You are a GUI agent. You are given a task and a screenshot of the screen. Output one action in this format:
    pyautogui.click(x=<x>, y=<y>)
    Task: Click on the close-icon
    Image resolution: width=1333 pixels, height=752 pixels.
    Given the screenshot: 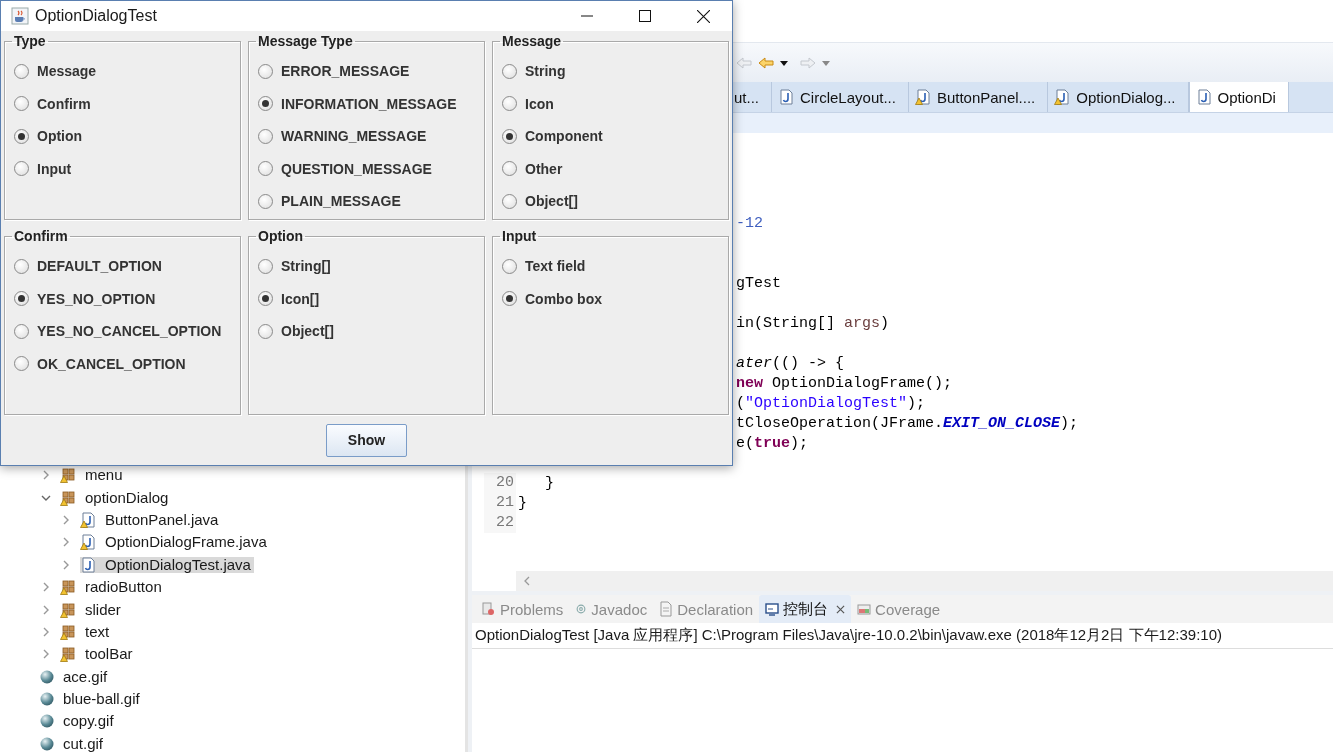 What is the action you would take?
    pyautogui.click(x=703, y=16)
    